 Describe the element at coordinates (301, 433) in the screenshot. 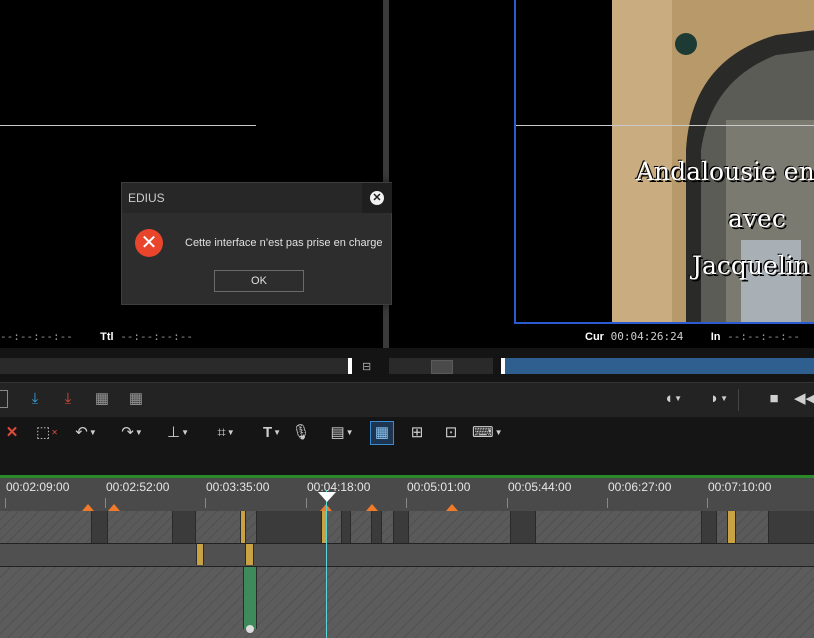

I see `voice-over-icon: 🎙` at that location.